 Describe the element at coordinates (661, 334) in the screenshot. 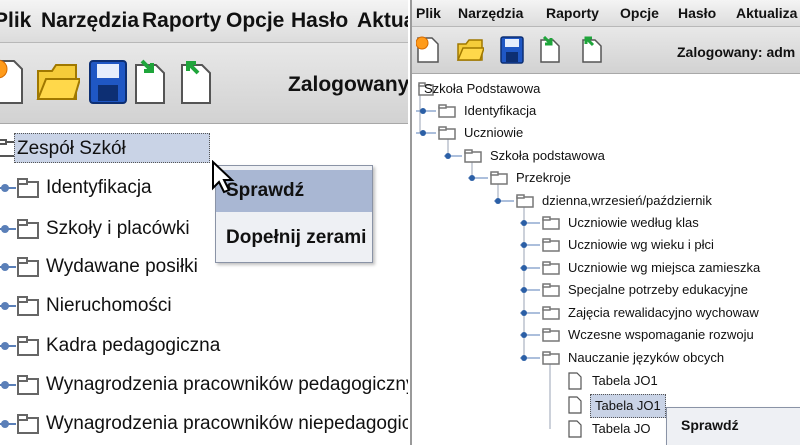

I see `tree-label: Wczesne wspomaganie rozwoju` at that location.